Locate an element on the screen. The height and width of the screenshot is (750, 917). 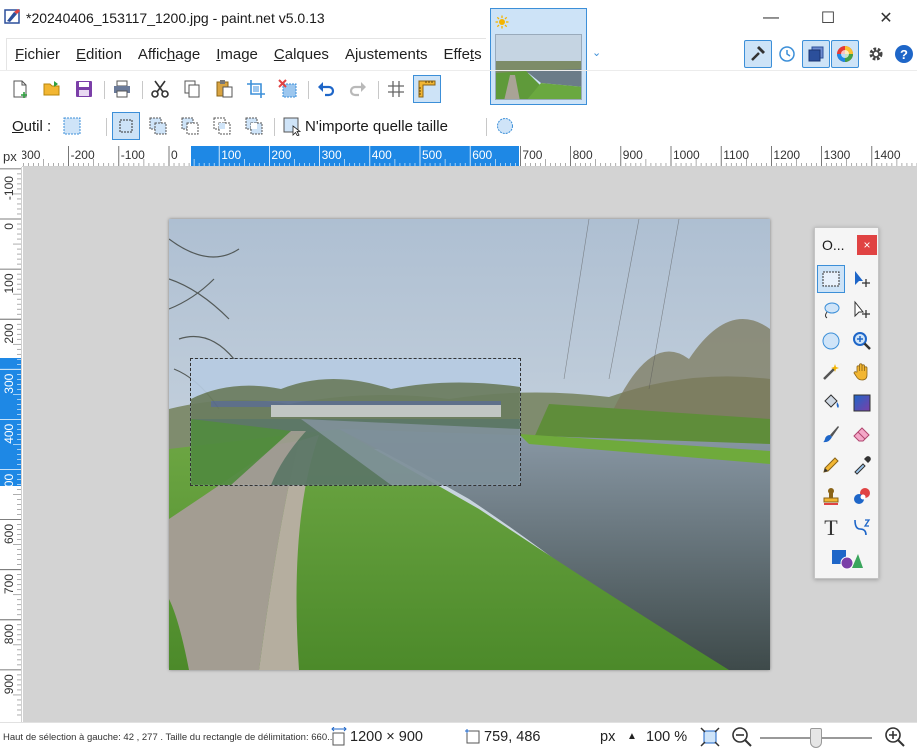
selection-size-mode-value: N'importe quelle taille is located at coordinates (376, 126).